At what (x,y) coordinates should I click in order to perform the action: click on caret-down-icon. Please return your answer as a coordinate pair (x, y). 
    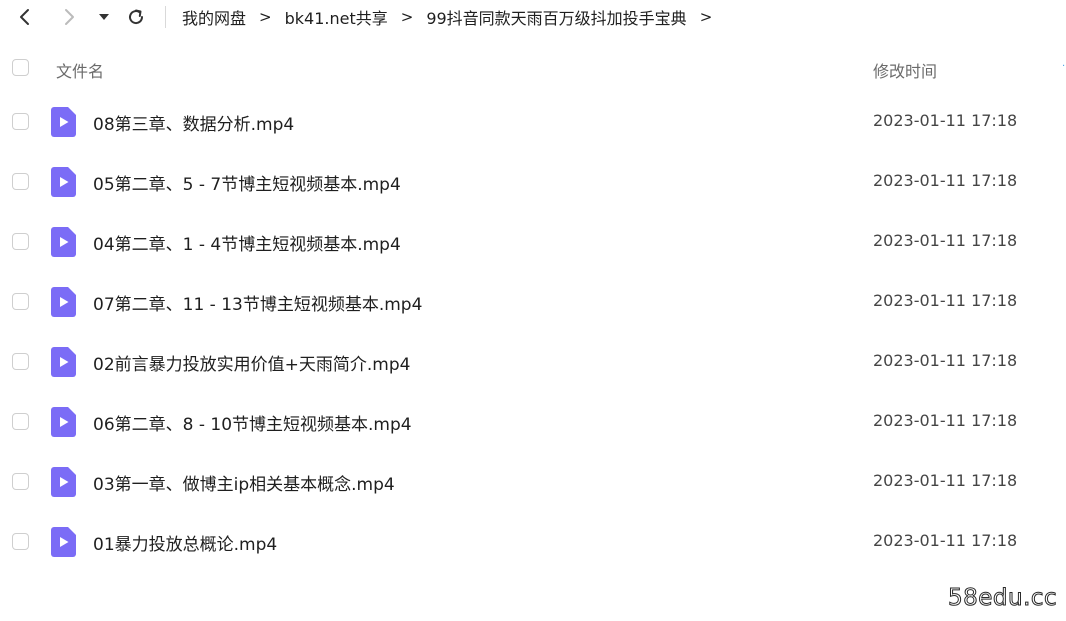
    Looking at the image, I should click on (104, 17).